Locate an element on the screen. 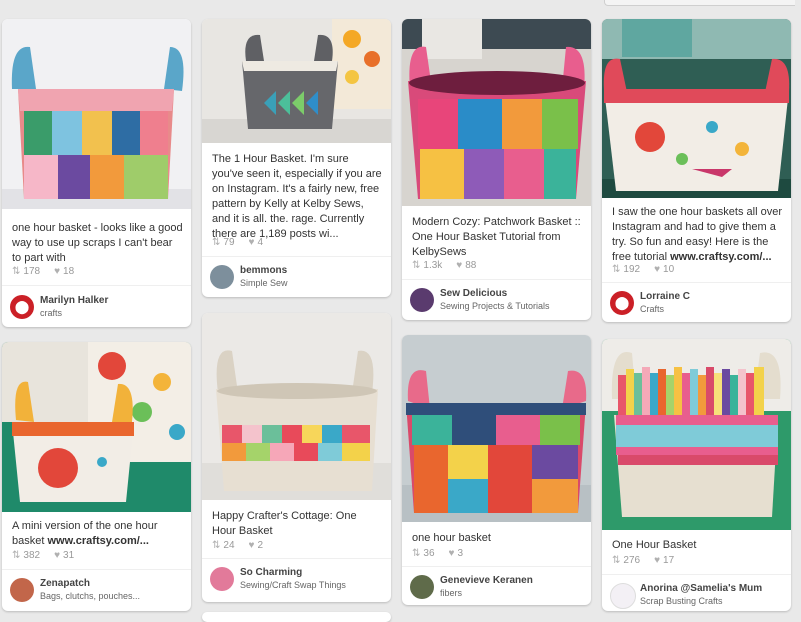  pin-attribution: ⬤ Marilyn Halker crafts is located at coordinates (98, 307).